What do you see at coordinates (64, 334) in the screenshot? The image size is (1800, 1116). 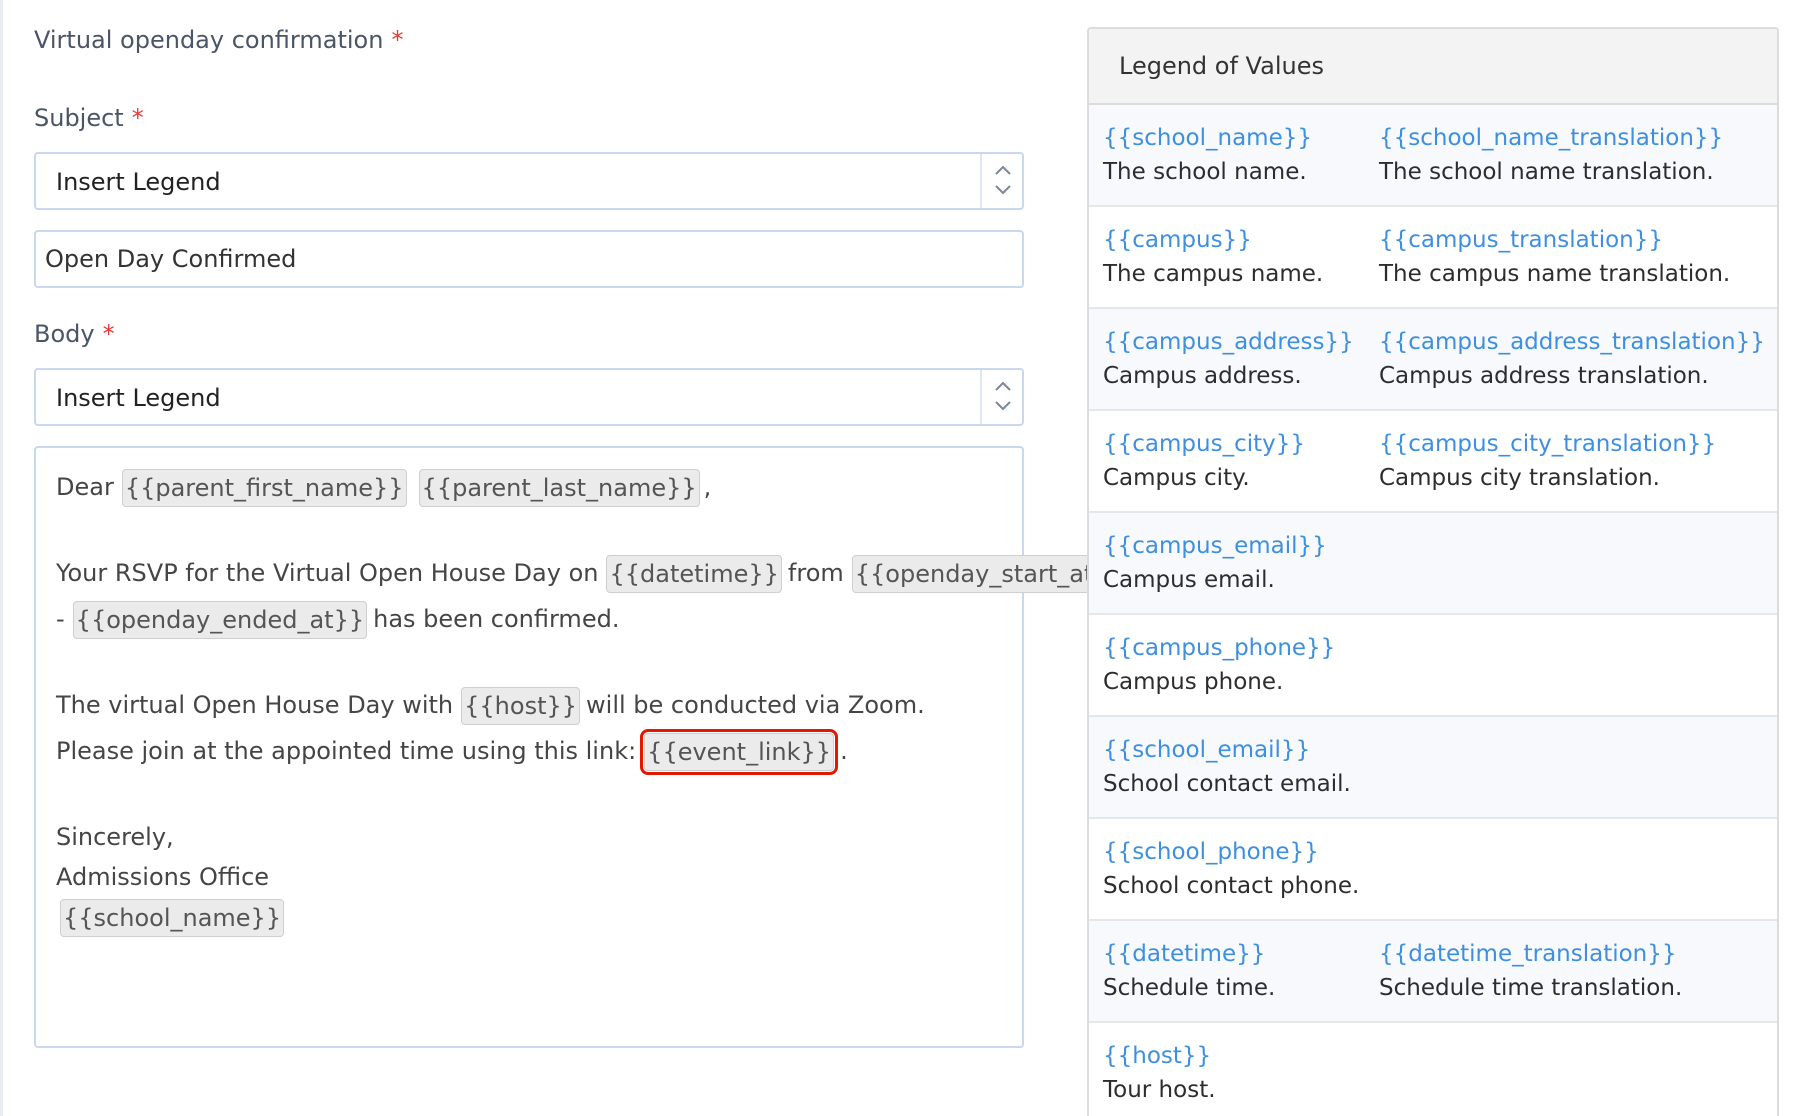 I see `body-label-text: Body` at bounding box center [64, 334].